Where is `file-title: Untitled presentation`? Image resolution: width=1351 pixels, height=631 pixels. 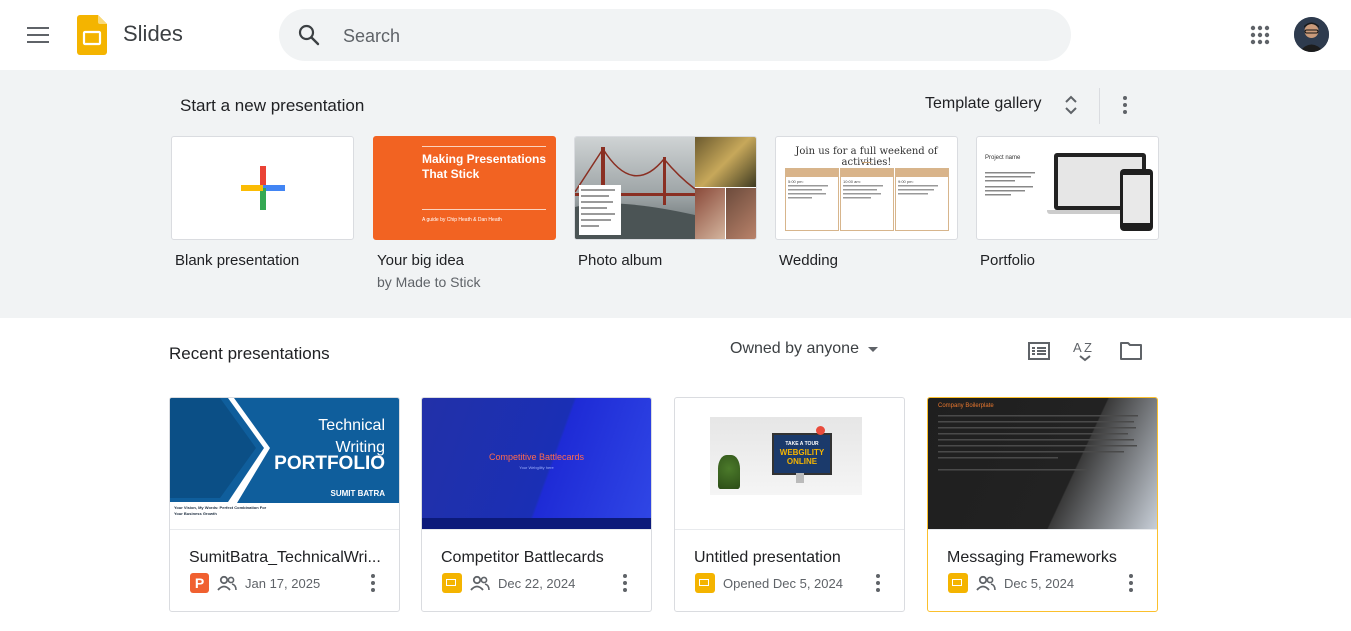 file-title: Untitled presentation is located at coordinates (767, 557).